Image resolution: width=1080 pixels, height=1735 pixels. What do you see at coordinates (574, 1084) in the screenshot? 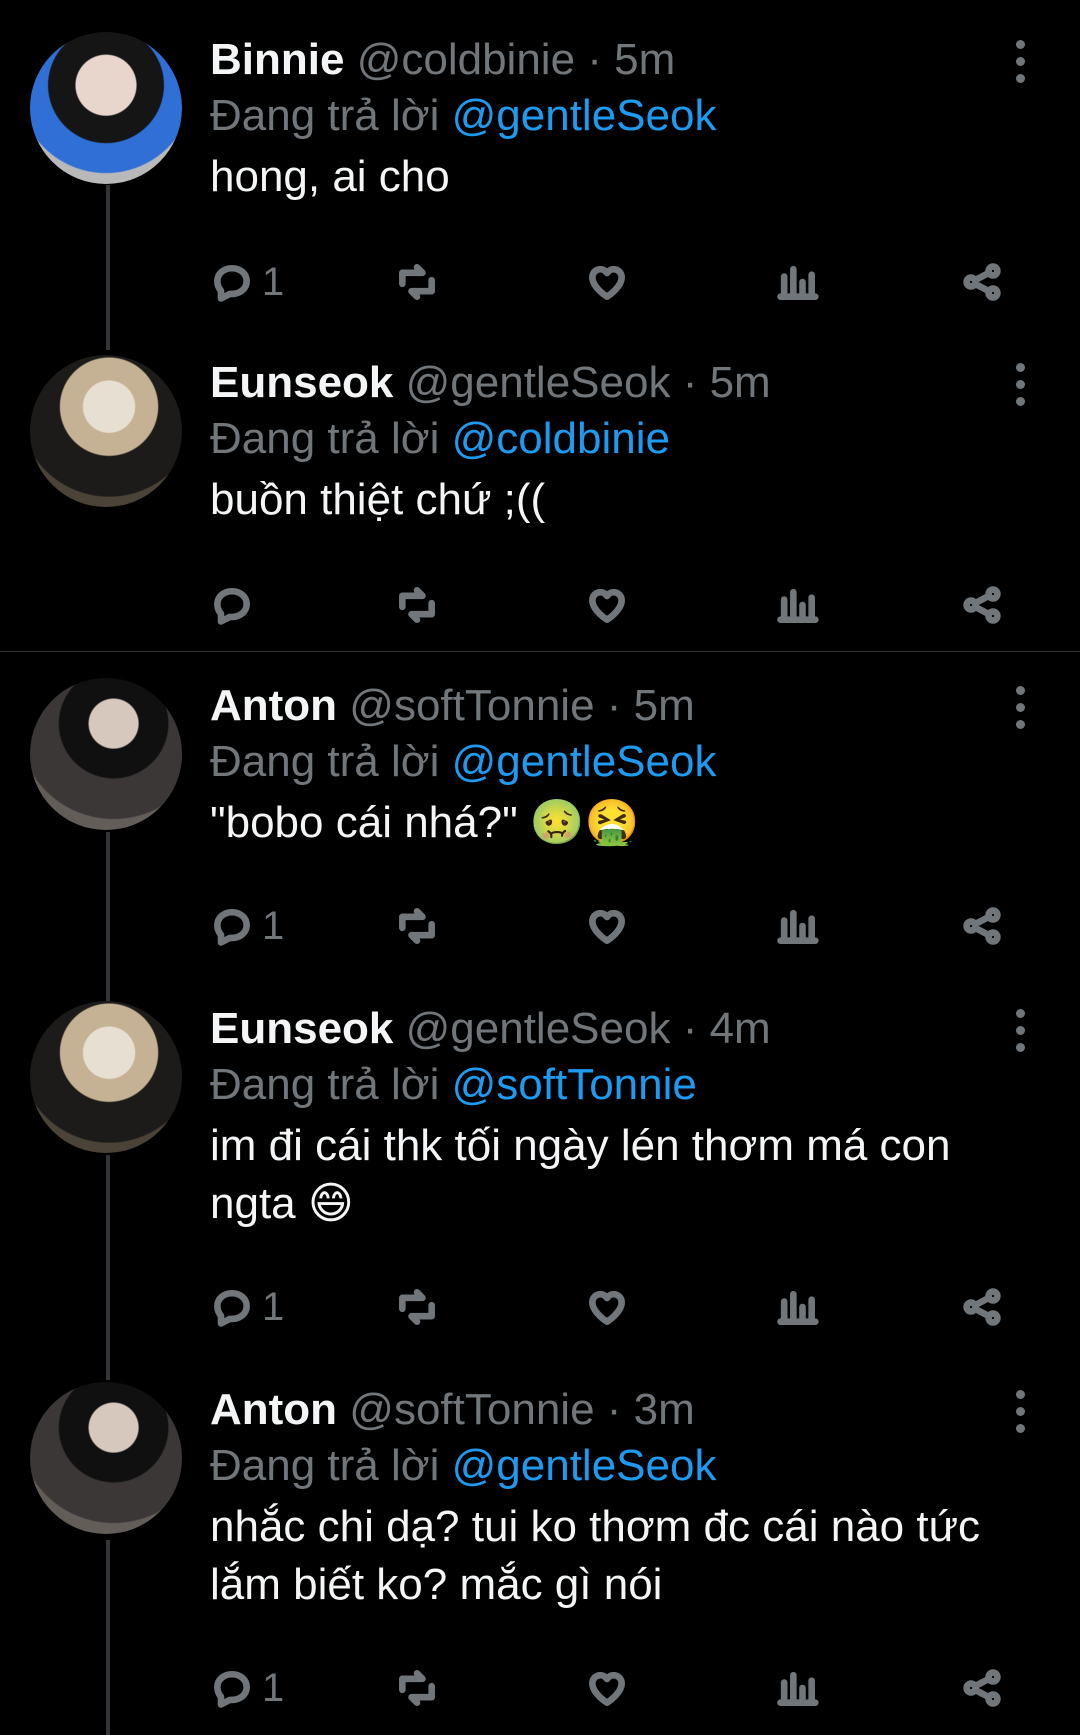
I see `reply-mention: @softTonnie` at bounding box center [574, 1084].